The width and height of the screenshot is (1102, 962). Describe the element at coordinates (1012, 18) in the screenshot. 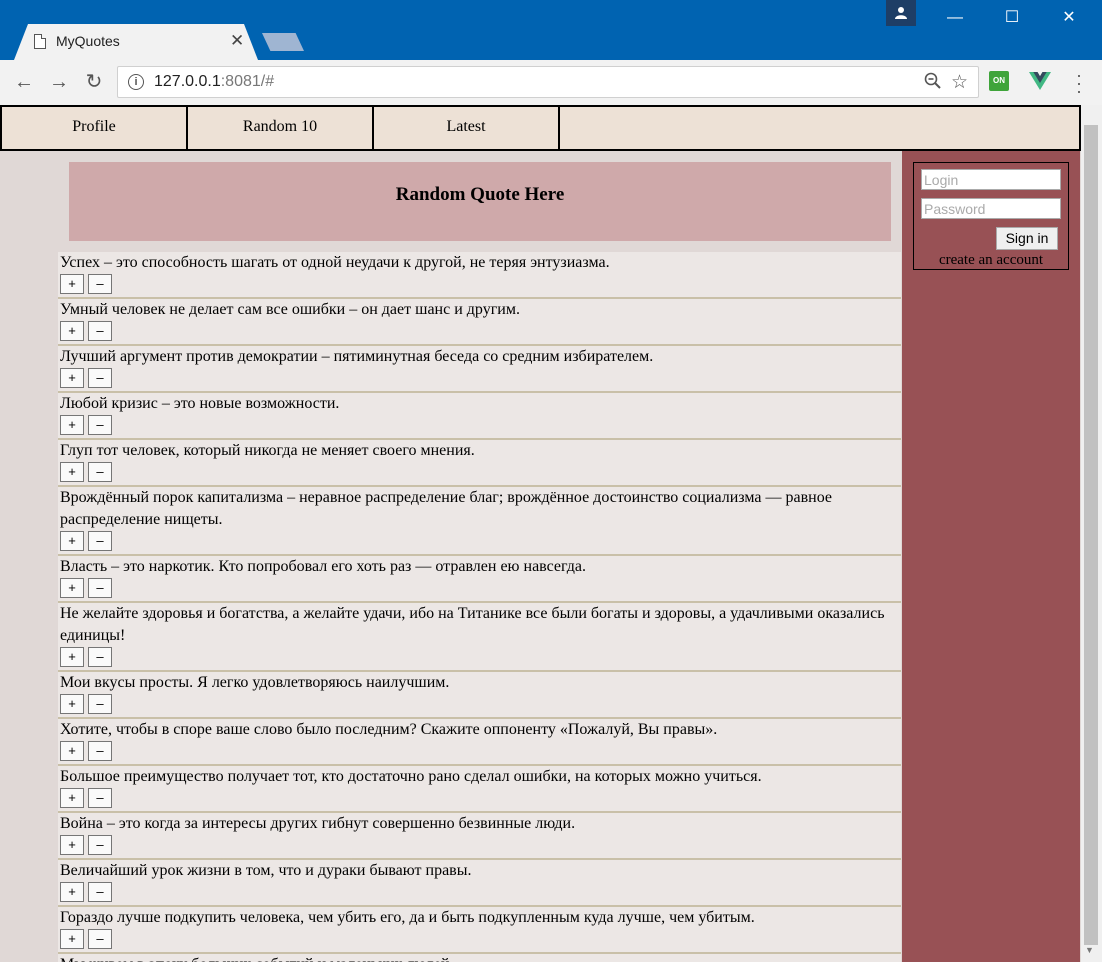

I see `maximize-button: ☐` at that location.